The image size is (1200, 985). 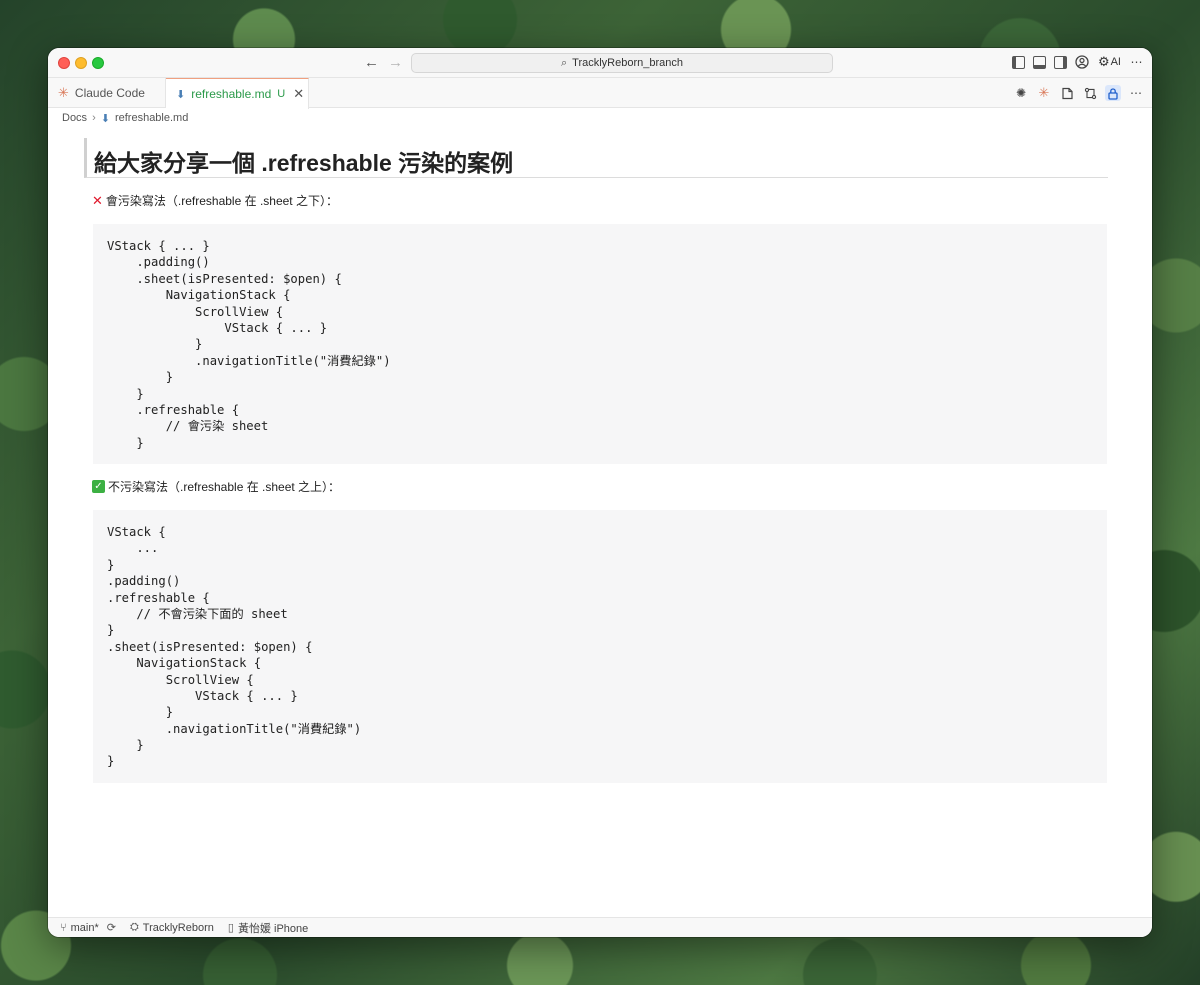 What do you see at coordinates (1044, 93) in the screenshot?
I see `claude-code-icon: ✳` at bounding box center [1044, 93].